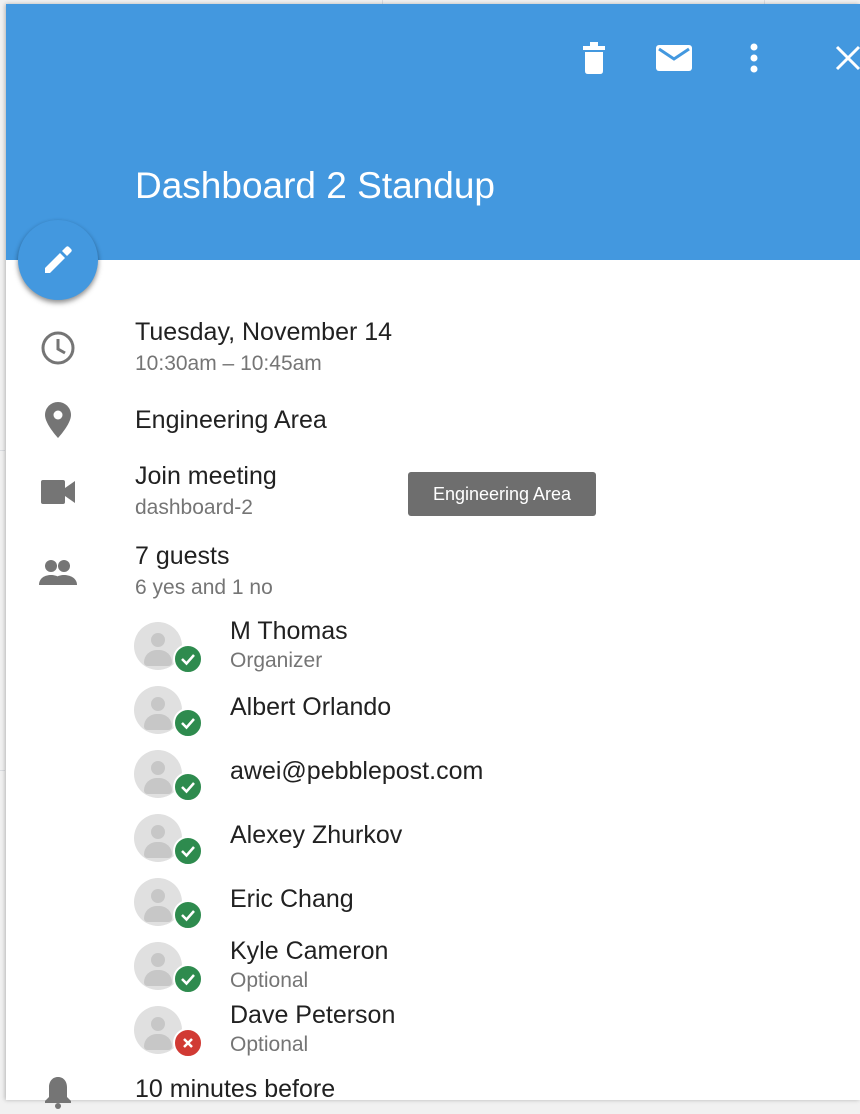 The width and height of the screenshot is (860, 1114). What do you see at coordinates (264, 332) in the screenshot?
I see `event-date: Tuesday, November 14` at bounding box center [264, 332].